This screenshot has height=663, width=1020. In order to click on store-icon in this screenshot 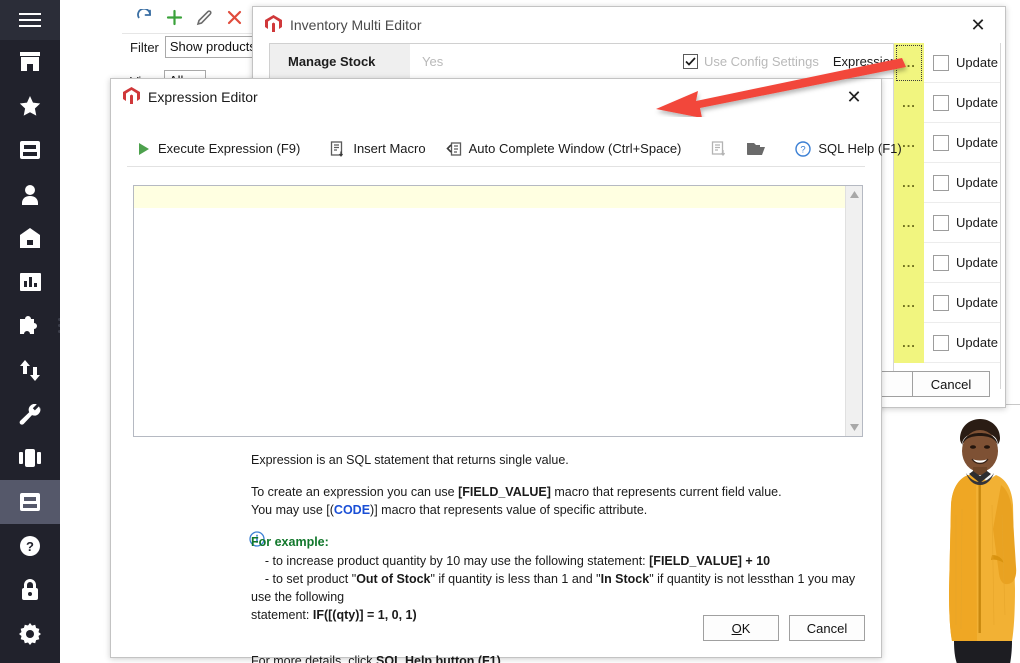, I will do `click(30, 62)`.